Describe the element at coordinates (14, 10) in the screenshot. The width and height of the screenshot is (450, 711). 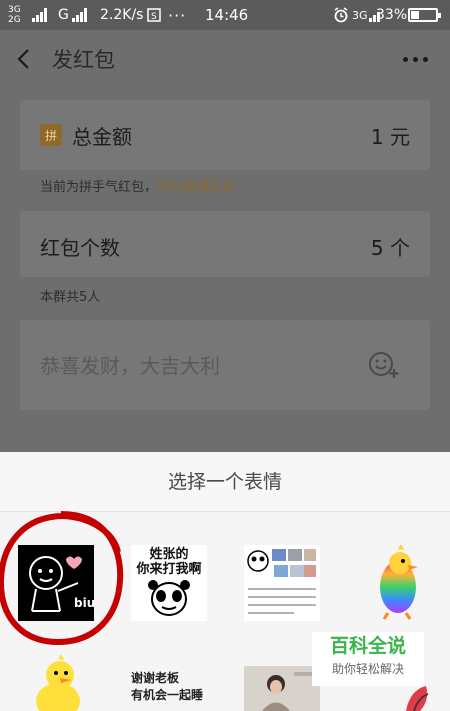
I see `network-type-top: 3G` at that location.